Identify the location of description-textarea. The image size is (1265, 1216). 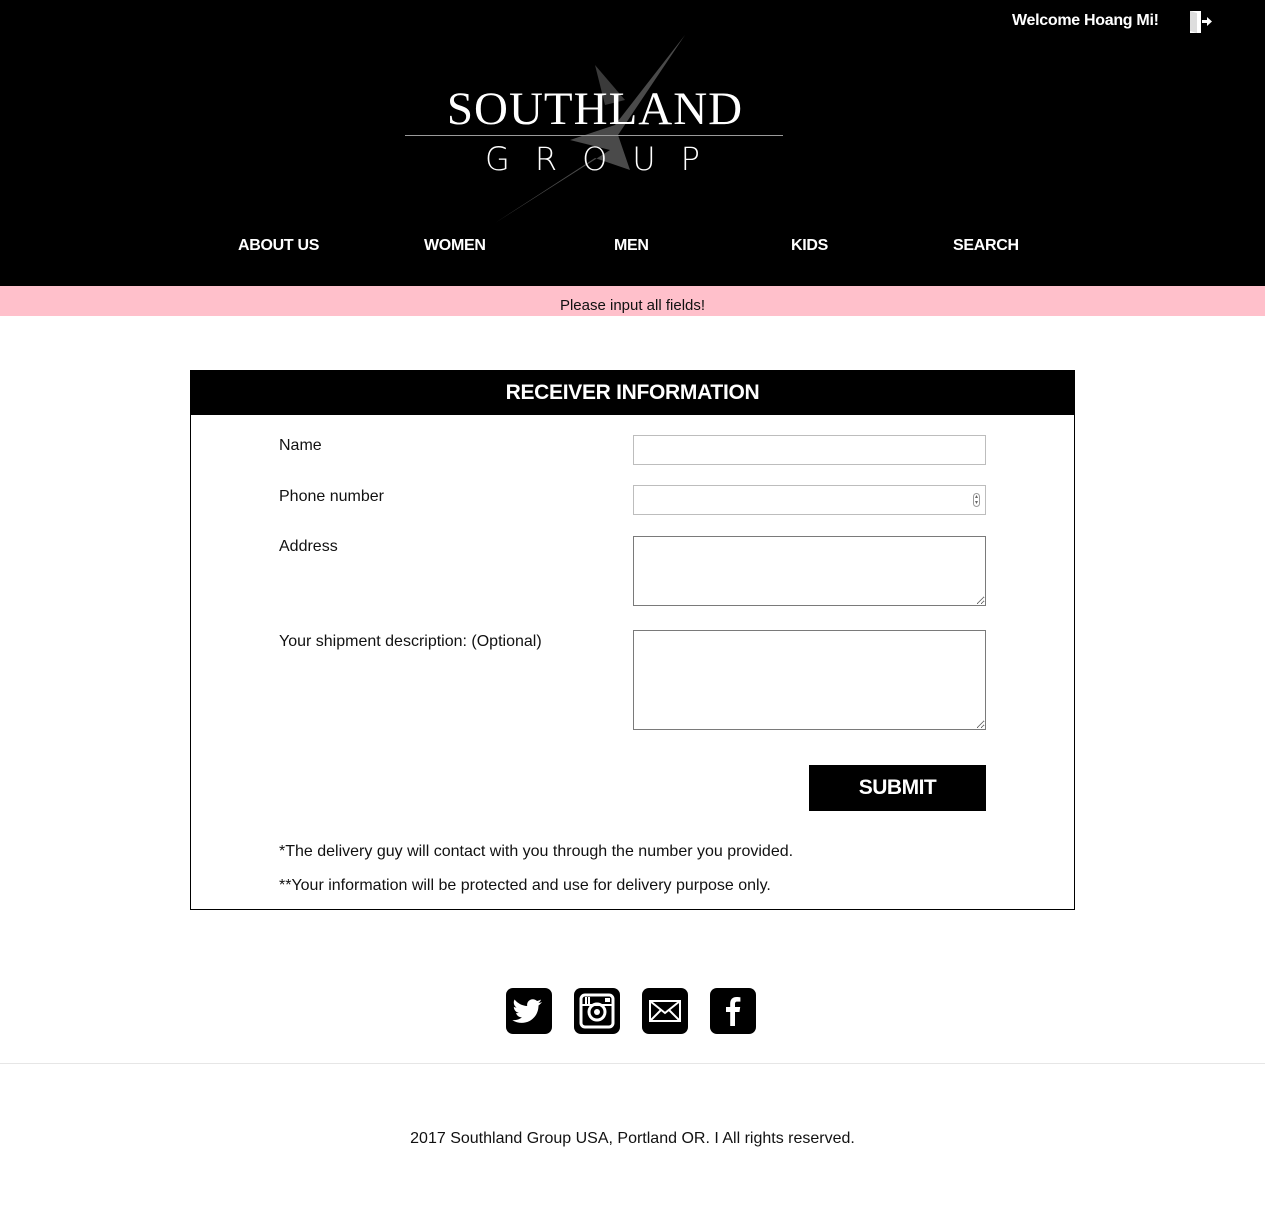
(809, 680).